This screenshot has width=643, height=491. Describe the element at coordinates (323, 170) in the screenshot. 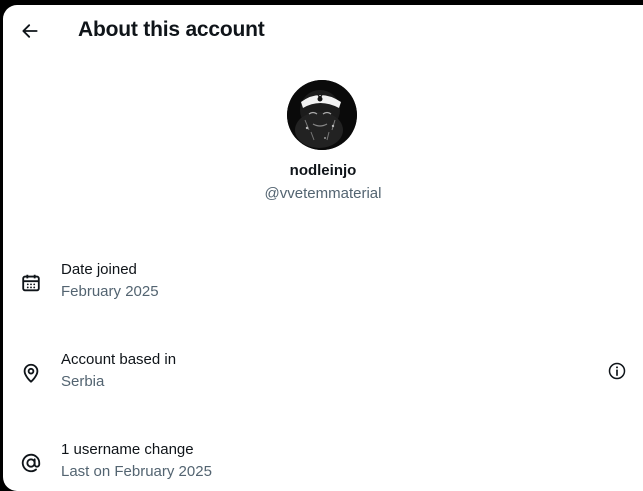

I see `display-name: nodleinjo` at that location.